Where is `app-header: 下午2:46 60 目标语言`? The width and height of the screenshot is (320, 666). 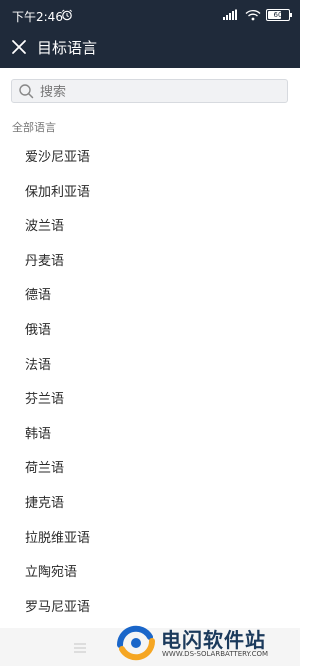
app-header: 下午2:46 60 目标语言 is located at coordinates (150, 34).